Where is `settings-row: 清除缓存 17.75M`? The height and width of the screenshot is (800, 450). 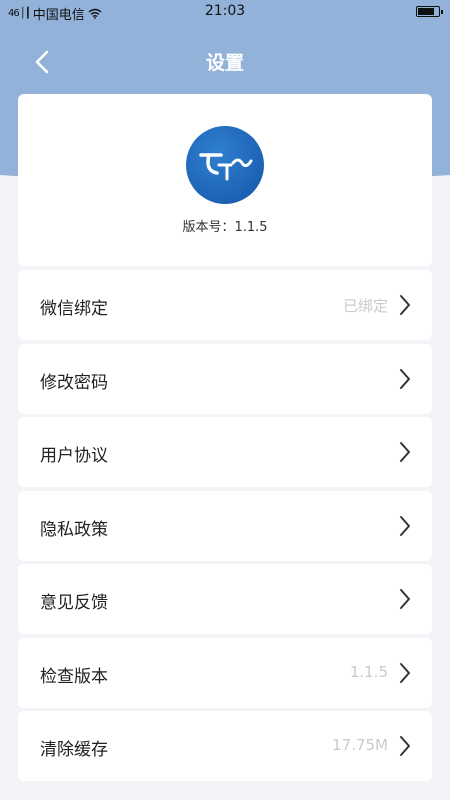 settings-row: 清除缓存 17.75M is located at coordinates (225, 746).